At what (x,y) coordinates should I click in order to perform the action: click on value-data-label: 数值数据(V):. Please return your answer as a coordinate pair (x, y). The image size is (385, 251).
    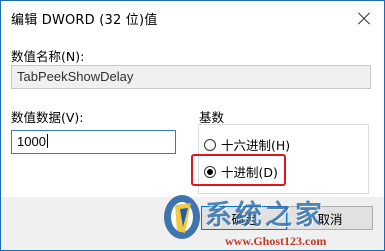
    Looking at the image, I should click on (47, 117).